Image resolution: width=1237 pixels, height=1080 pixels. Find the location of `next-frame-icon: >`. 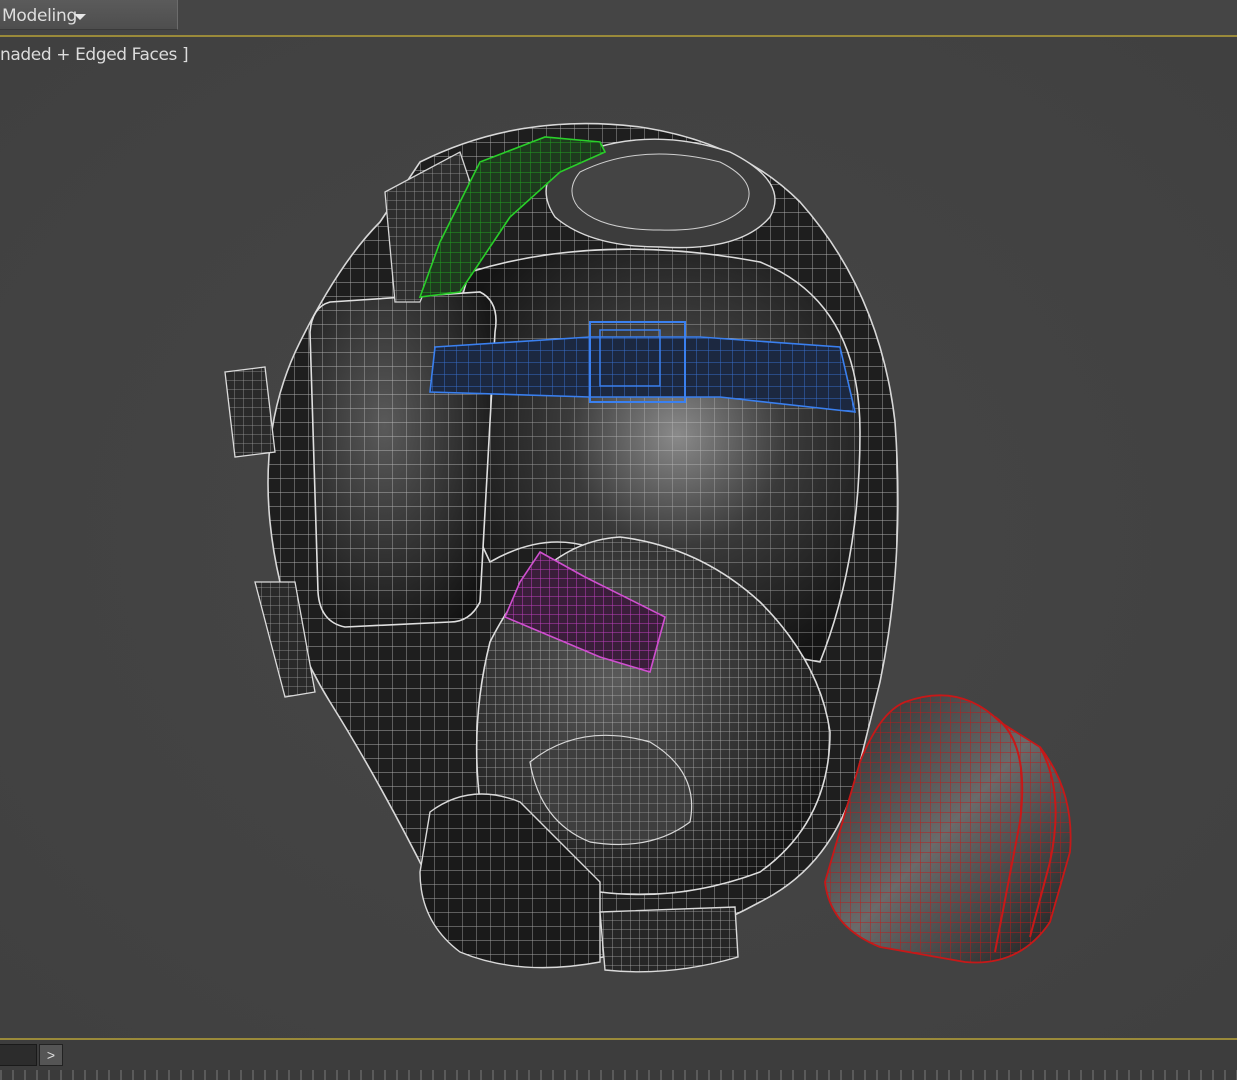

next-frame-icon: > is located at coordinates (51, 1055).